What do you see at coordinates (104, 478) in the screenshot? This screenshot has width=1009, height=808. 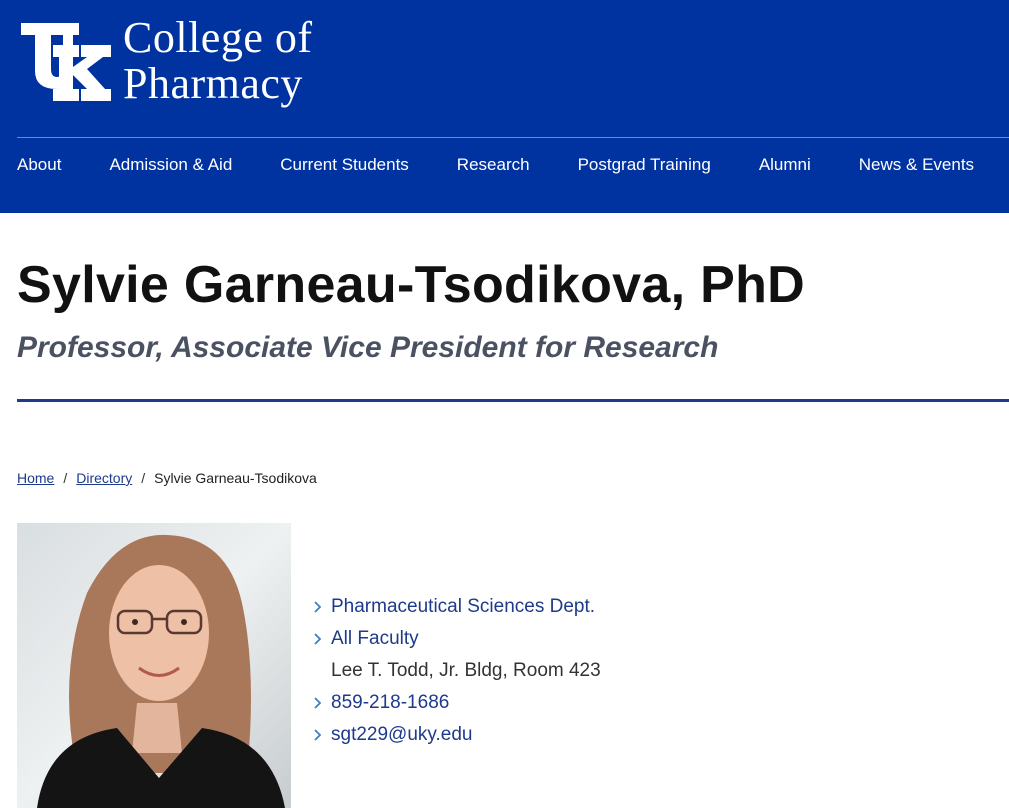 I see `breadcrumb-directory: Directory` at bounding box center [104, 478].